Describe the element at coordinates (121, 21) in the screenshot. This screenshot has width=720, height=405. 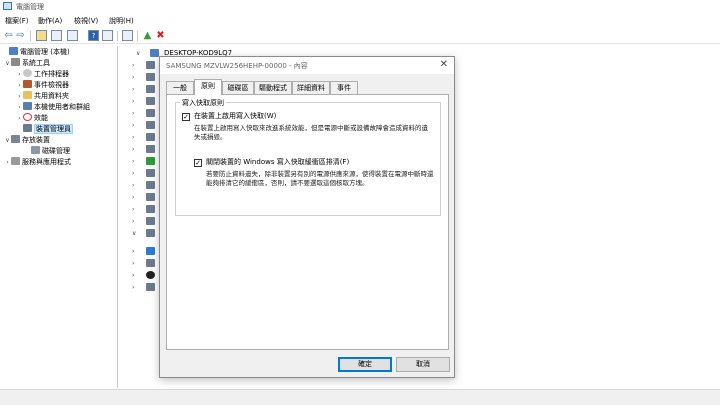
I see `menu-help: 說明(H)` at that location.